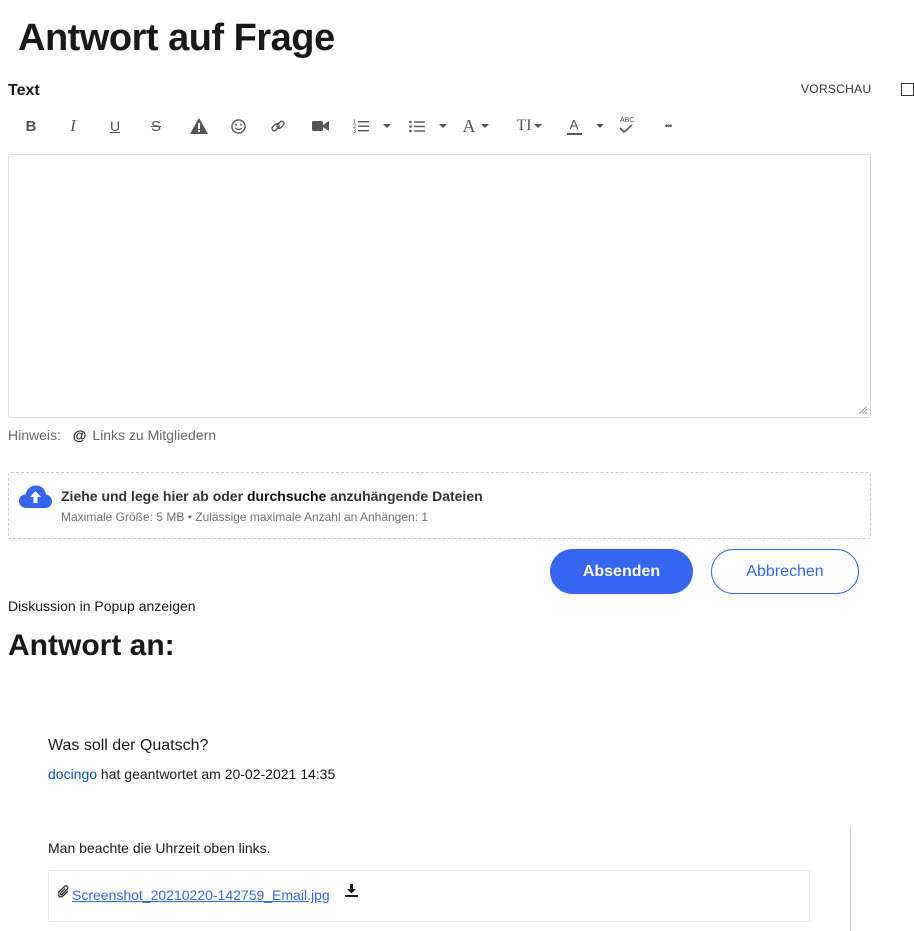 The width and height of the screenshot is (914, 931). Describe the element at coordinates (404, 496) in the screenshot. I see `dropzone-text-after: anzuhängende Dateien` at that location.